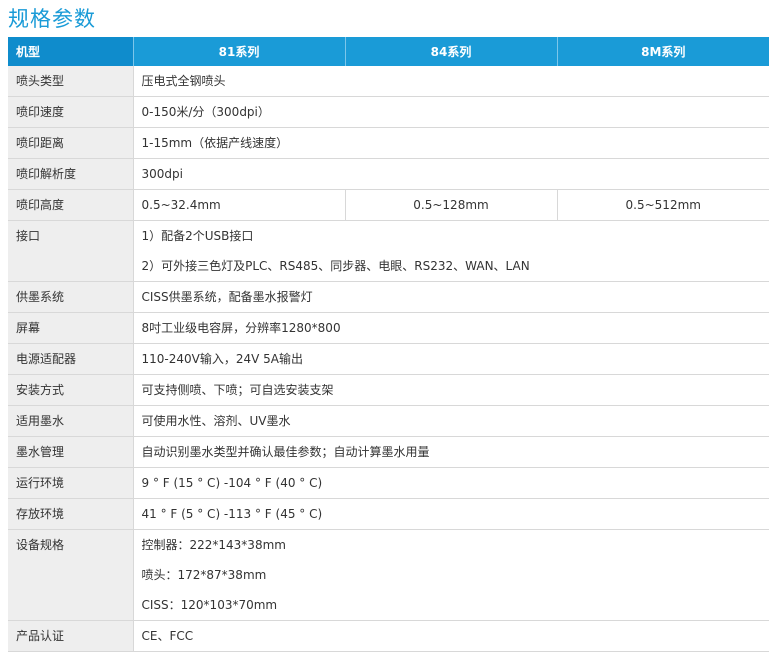  I want to click on header-8m-series: 8M系列, so click(663, 51).